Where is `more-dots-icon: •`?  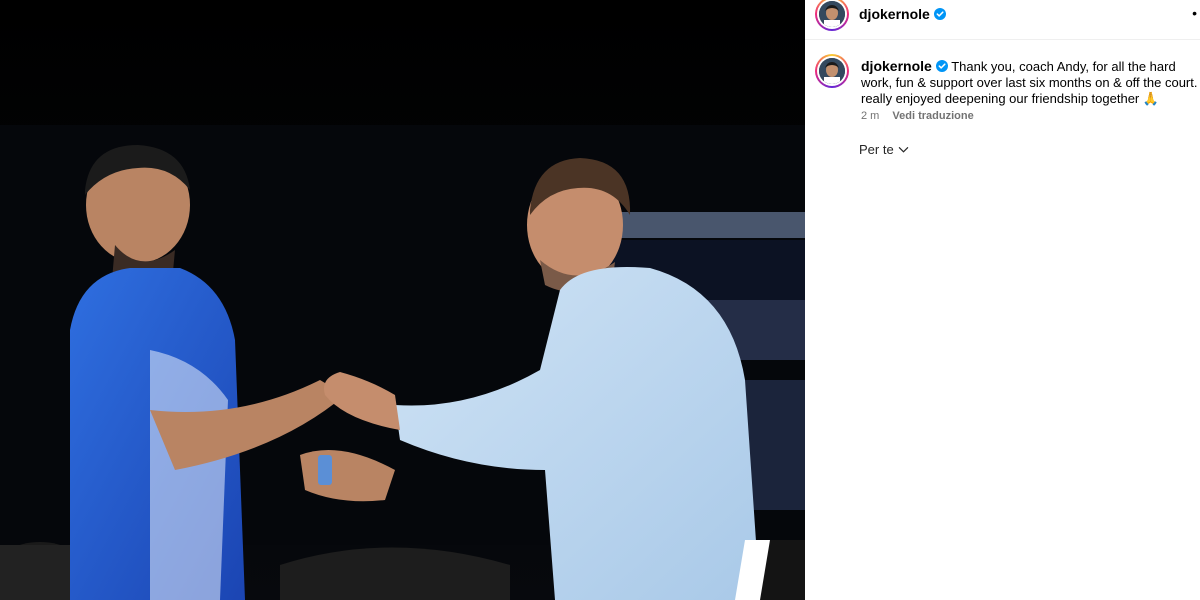 more-dots-icon: • is located at coordinates (1195, 13).